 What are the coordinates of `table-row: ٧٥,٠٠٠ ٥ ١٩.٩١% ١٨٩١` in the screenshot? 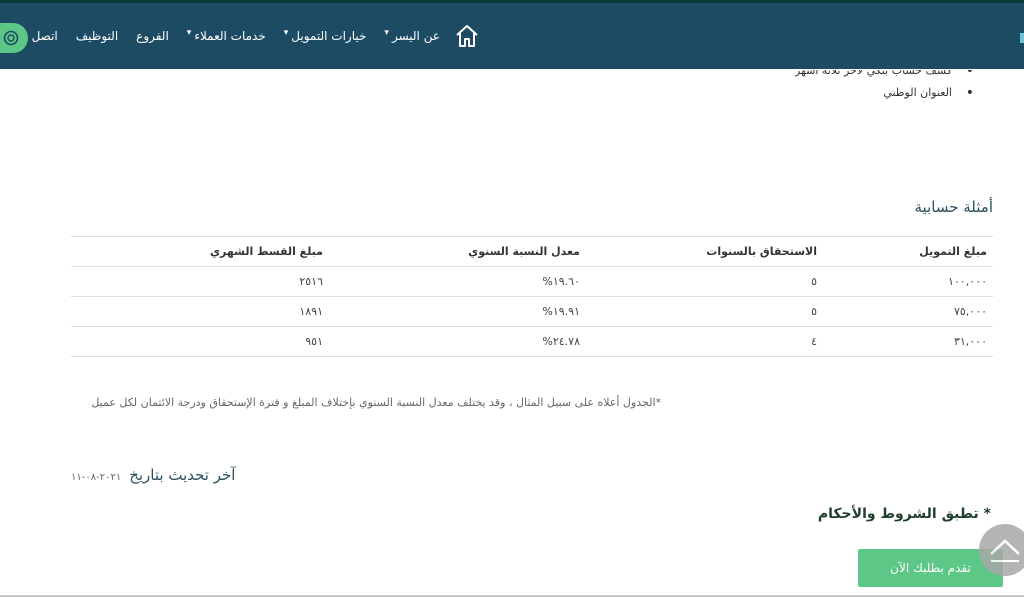 It's located at (532, 311).